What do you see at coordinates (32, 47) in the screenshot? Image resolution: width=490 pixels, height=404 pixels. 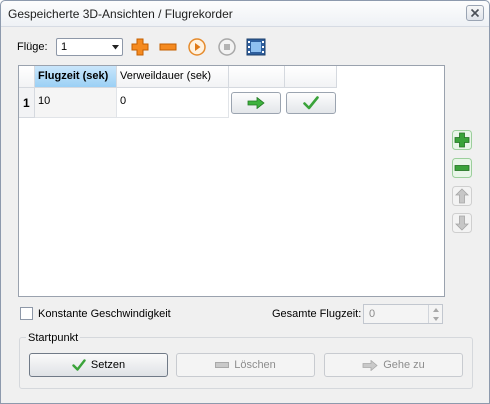 I see `flights-label: Flüge:` at bounding box center [32, 47].